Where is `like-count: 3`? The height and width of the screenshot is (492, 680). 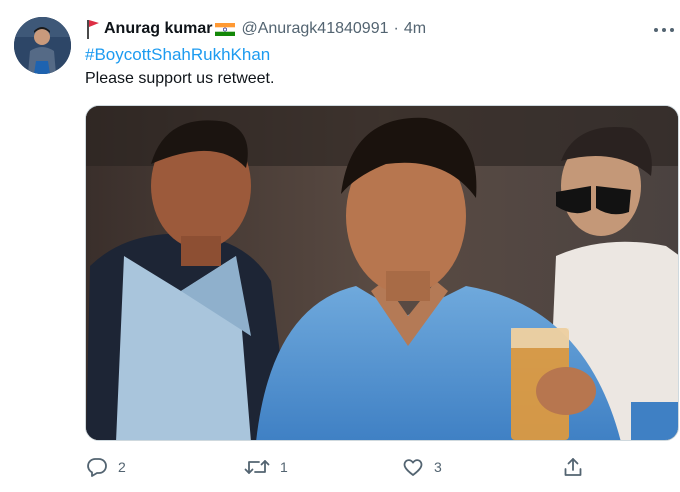 like-count: 3 is located at coordinates (438, 467).